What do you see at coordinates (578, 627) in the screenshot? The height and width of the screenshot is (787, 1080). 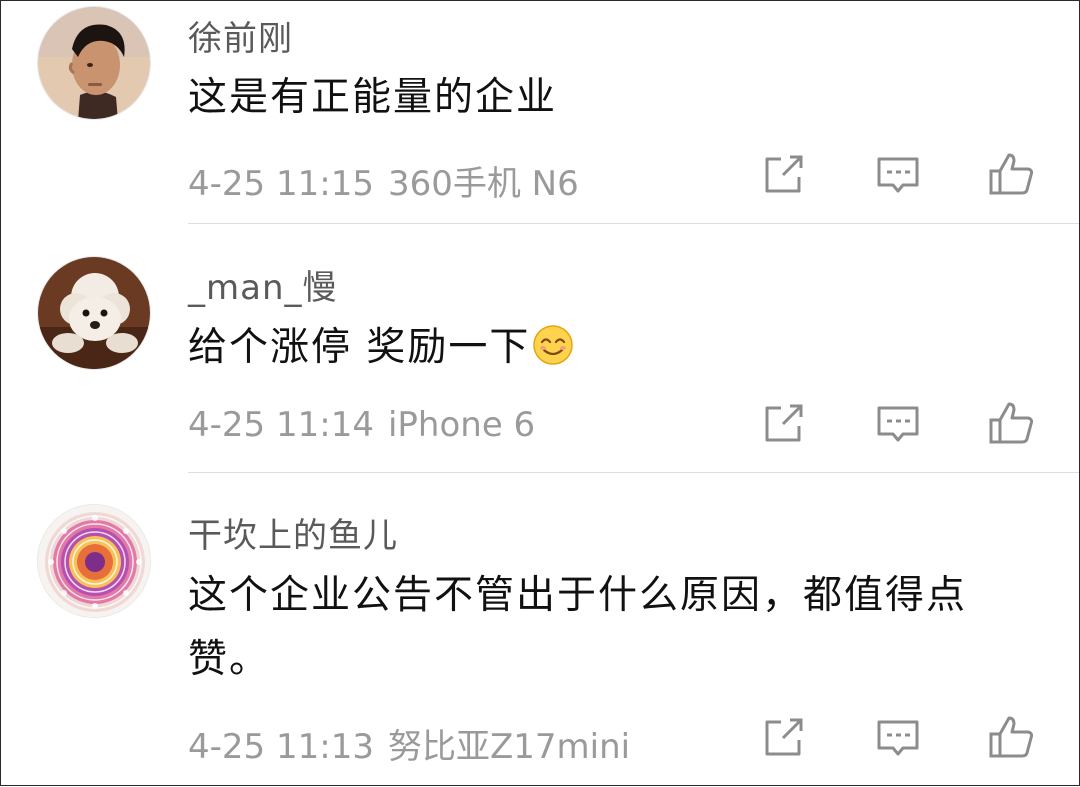 I see `comment-text: 这个企业公告不管出于什么原因，都值得点赞。` at bounding box center [578, 627].